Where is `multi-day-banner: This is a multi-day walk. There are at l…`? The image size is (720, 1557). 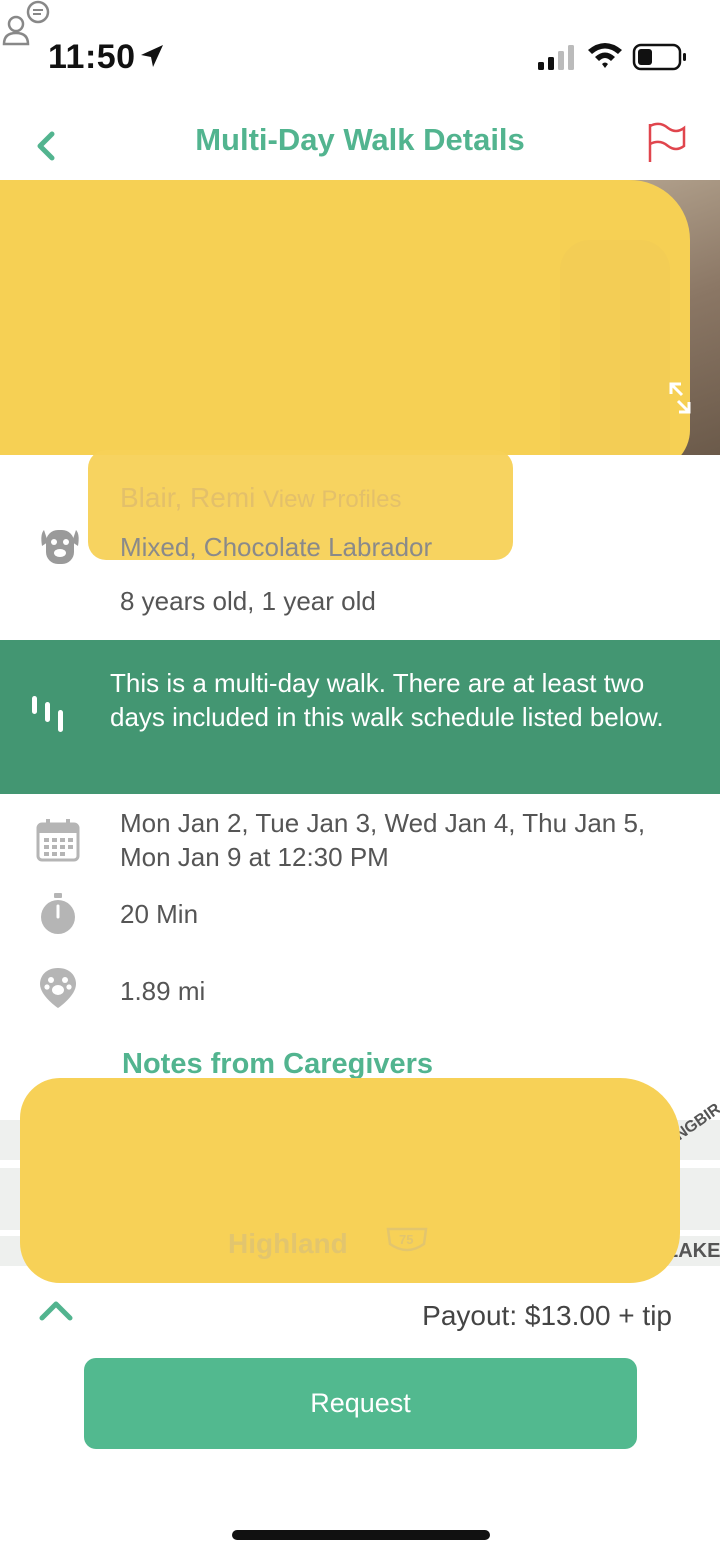 multi-day-banner: This is a multi-day walk. There are at l… is located at coordinates (360, 717).